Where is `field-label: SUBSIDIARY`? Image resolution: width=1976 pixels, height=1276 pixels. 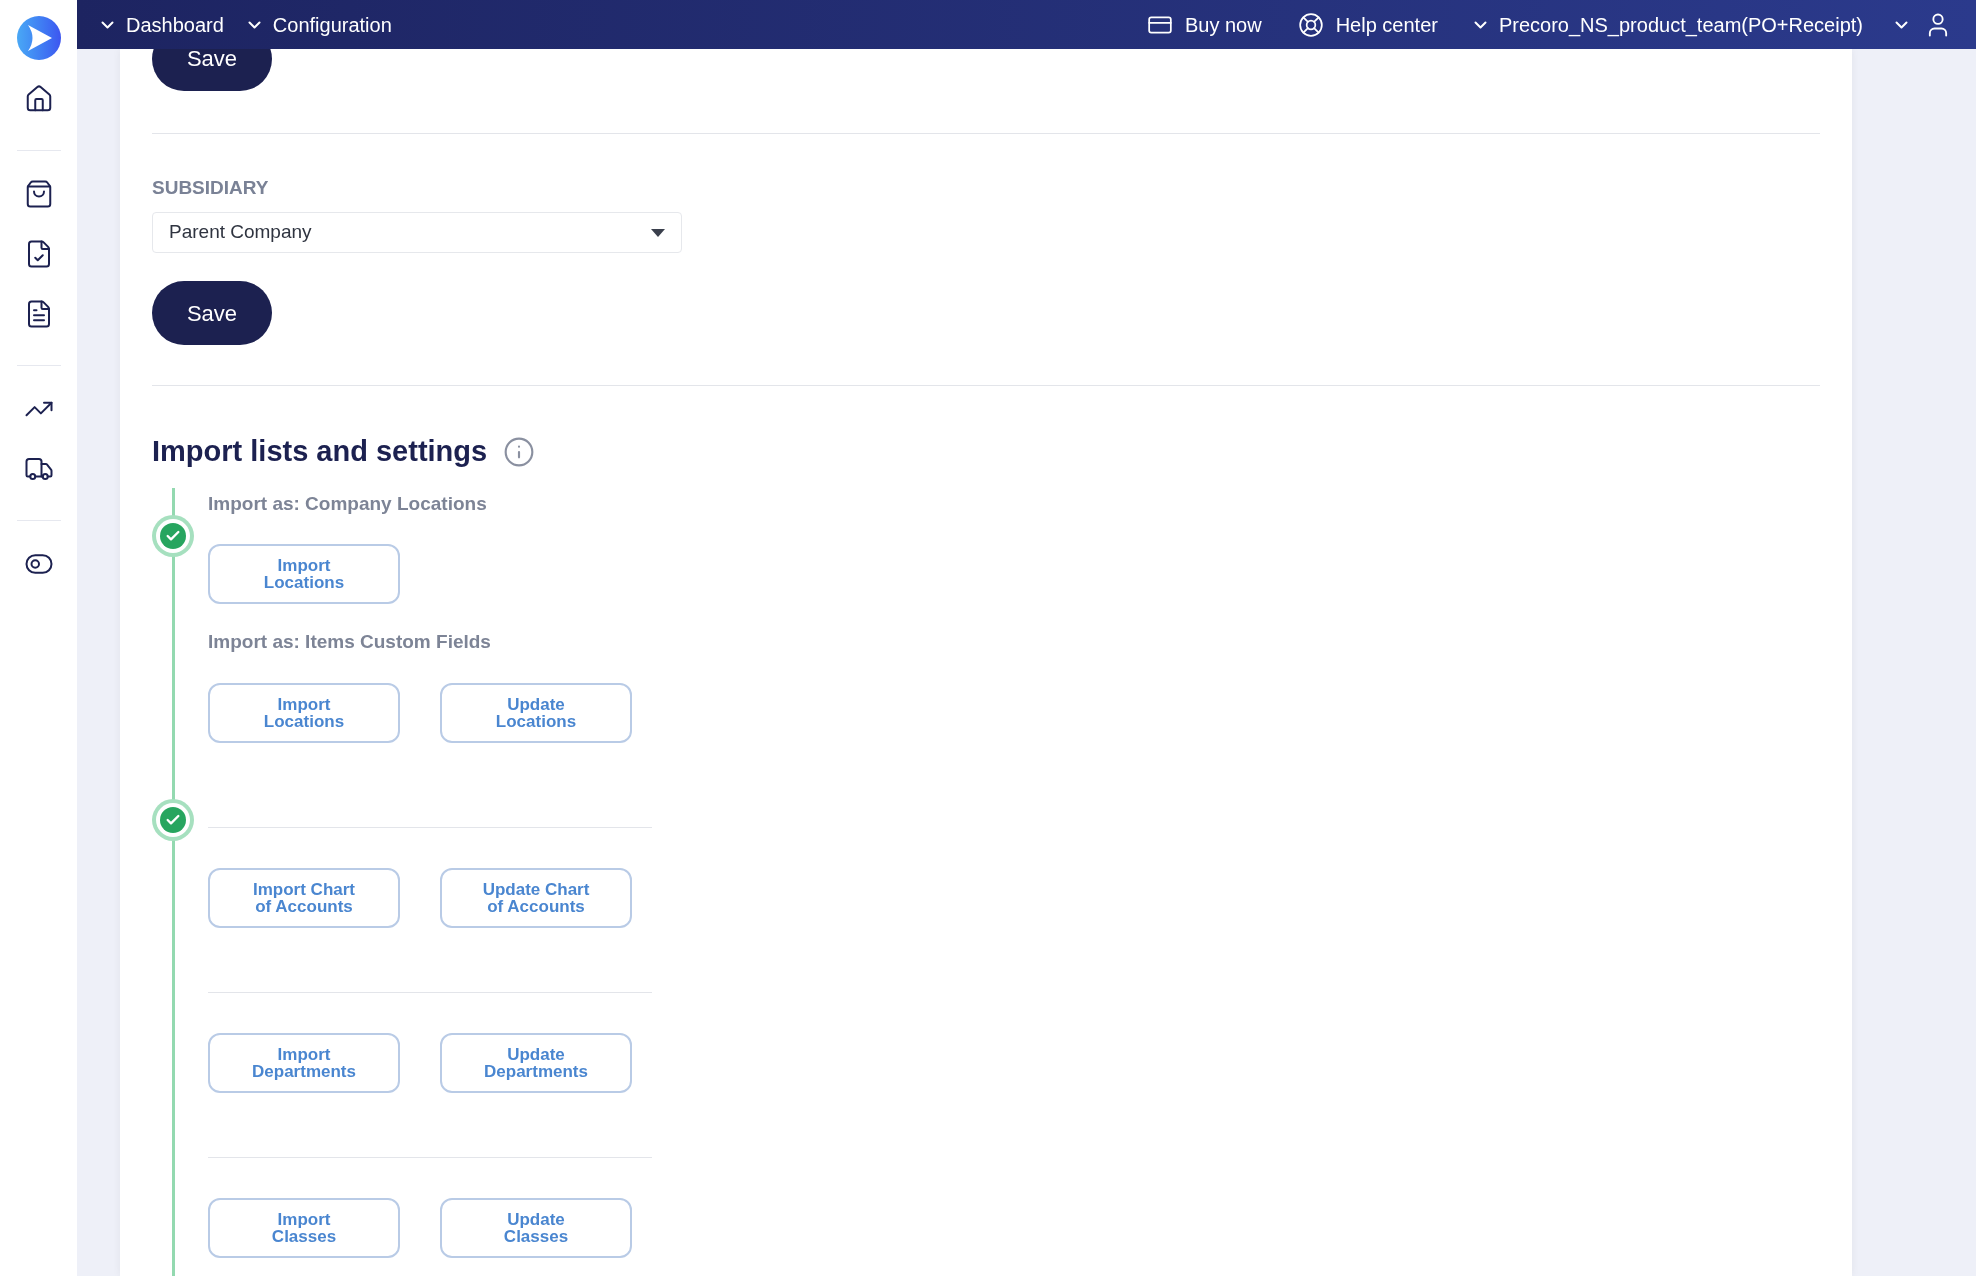
field-label: SUBSIDIARY is located at coordinates (211, 187).